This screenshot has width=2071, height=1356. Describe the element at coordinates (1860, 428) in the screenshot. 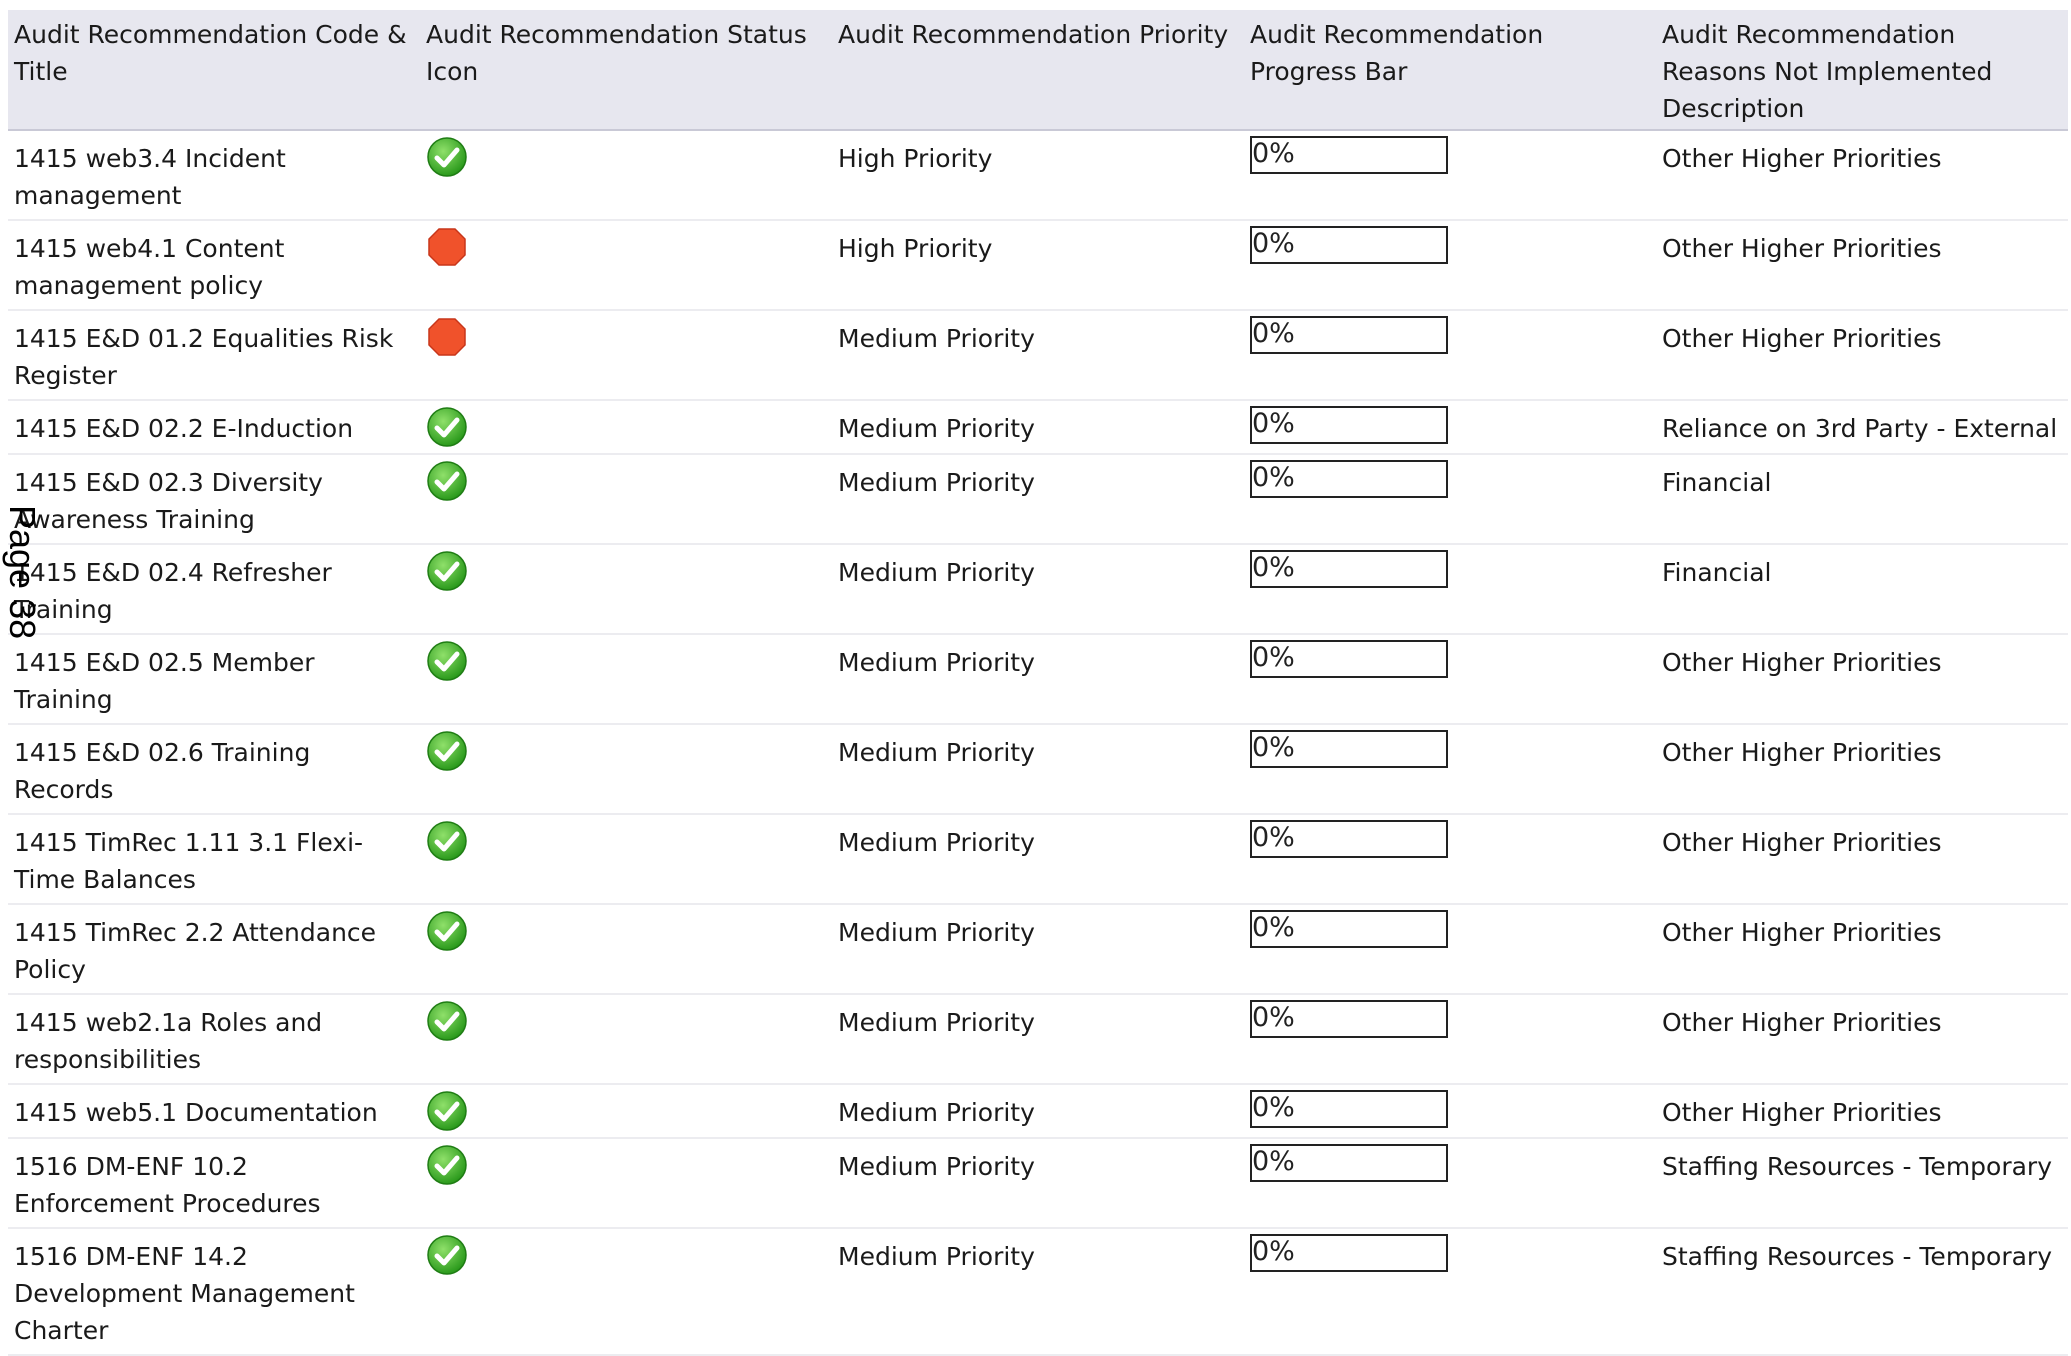

I see `reason-text: Reliance on 3rd Party - External` at that location.